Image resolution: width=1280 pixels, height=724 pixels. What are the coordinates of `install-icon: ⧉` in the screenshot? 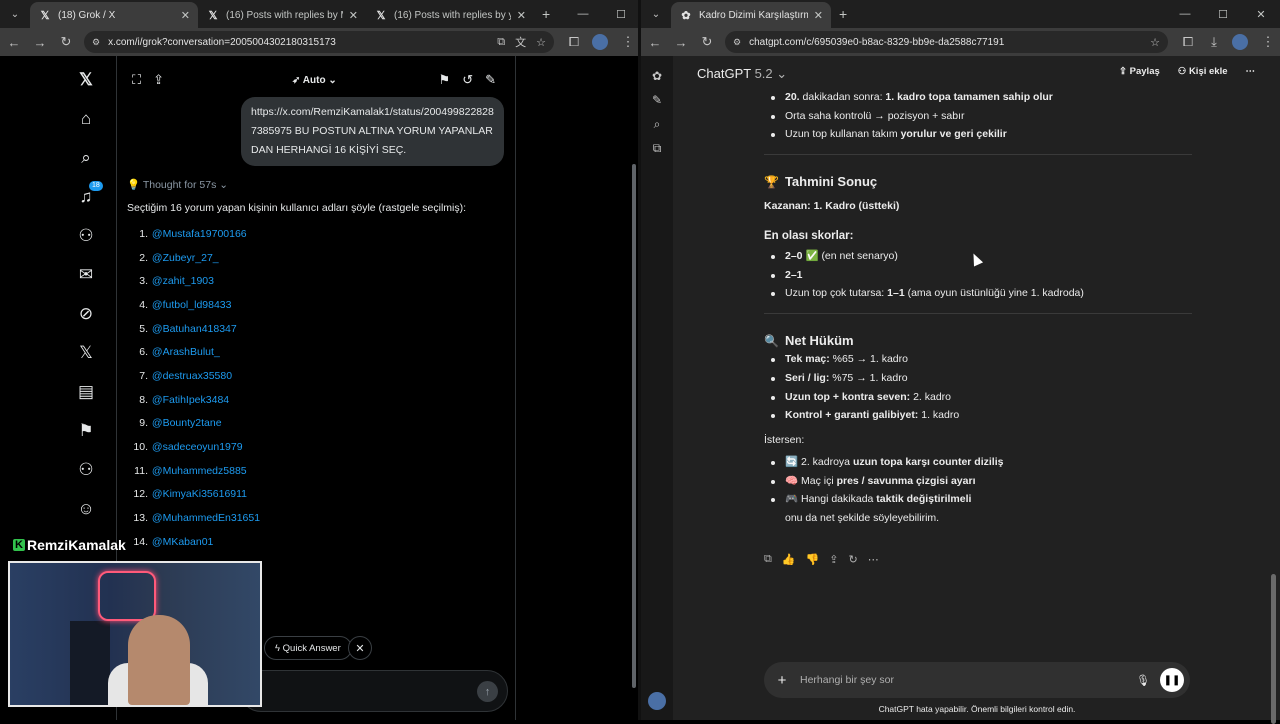 It's located at (501, 42).